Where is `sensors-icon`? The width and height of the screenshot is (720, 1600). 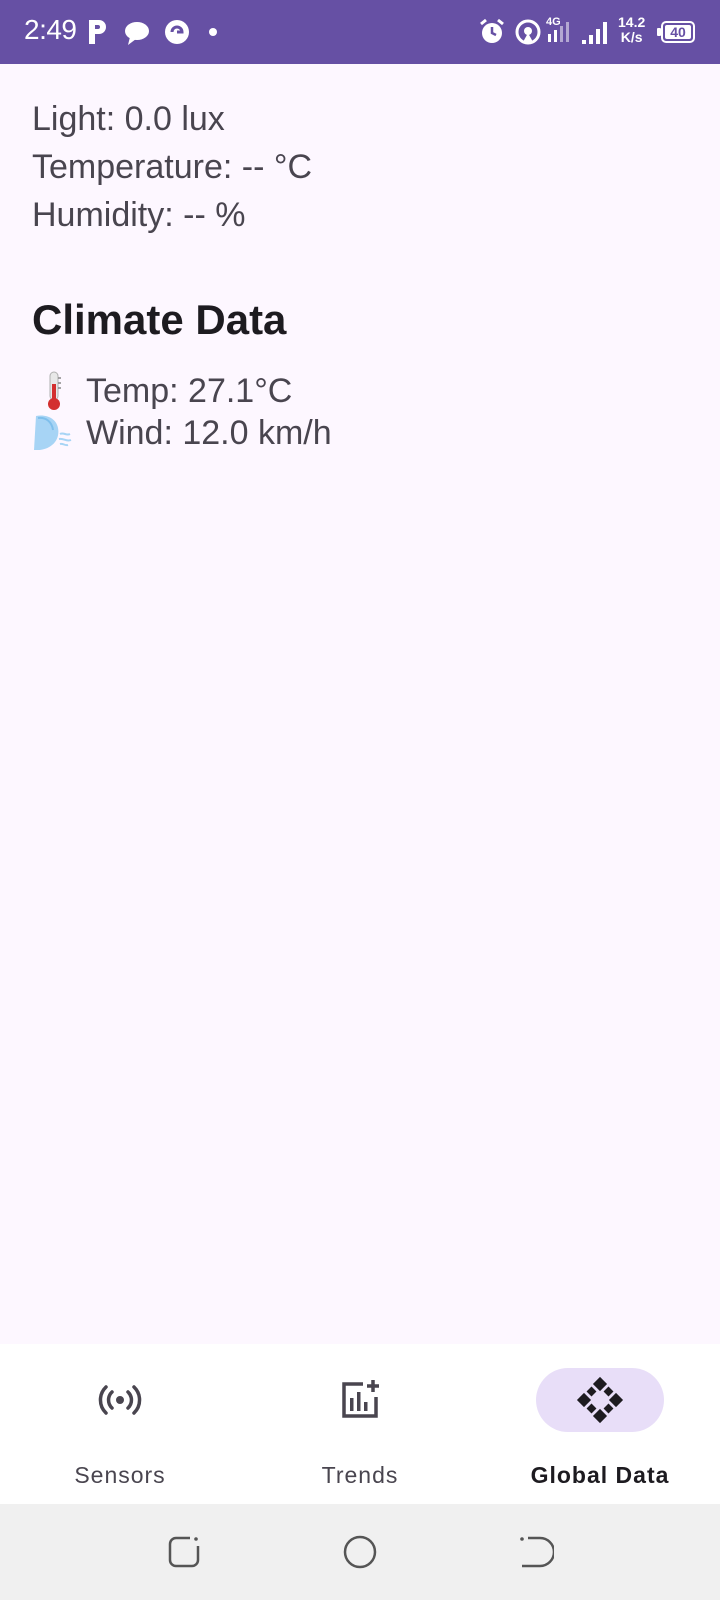
sensors-icon is located at coordinates (120, 1400).